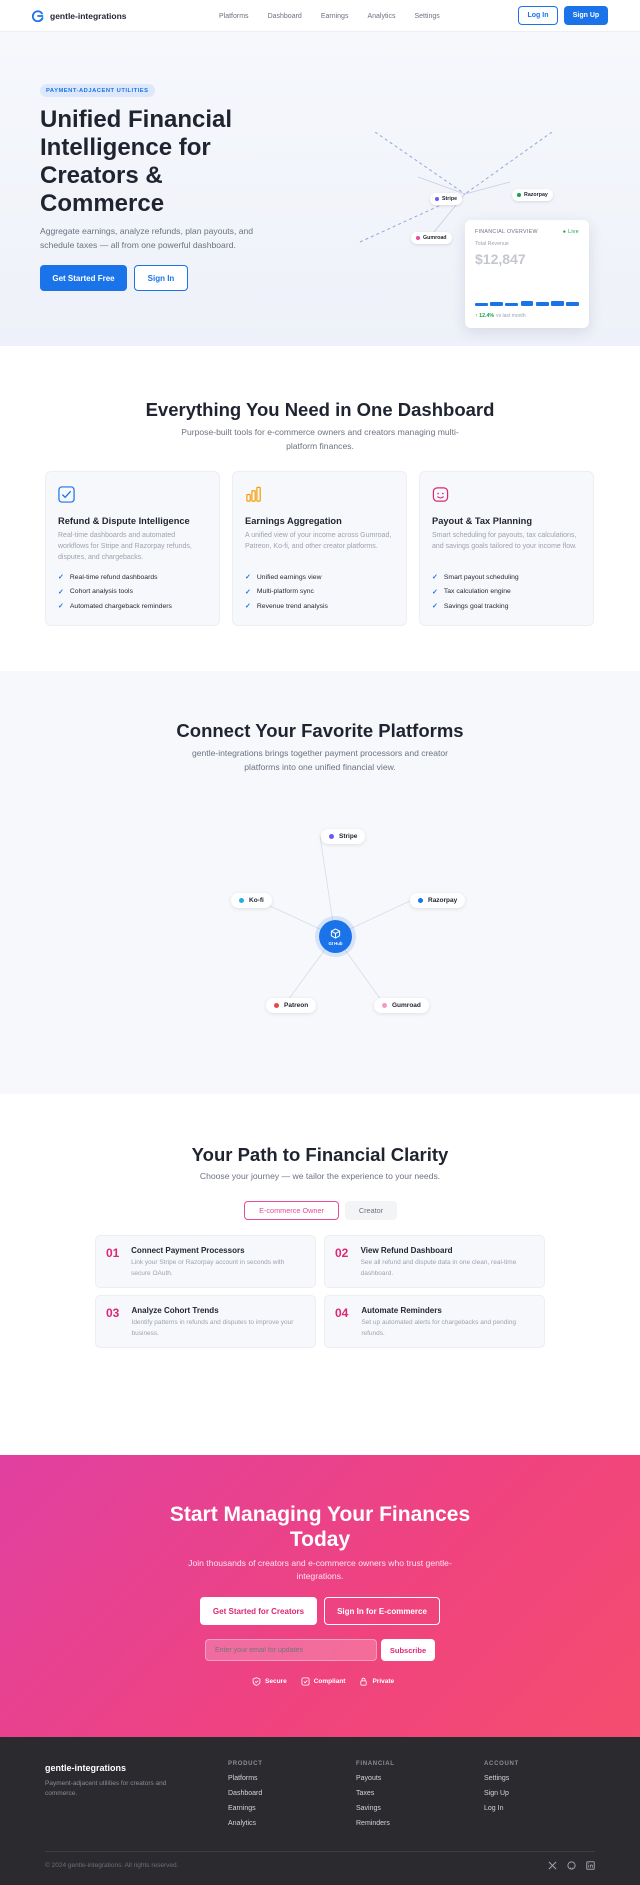 The width and height of the screenshot is (640, 1885). What do you see at coordinates (343, 836) in the screenshot?
I see `platform-node-stripe: Stripe` at bounding box center [343, 836].